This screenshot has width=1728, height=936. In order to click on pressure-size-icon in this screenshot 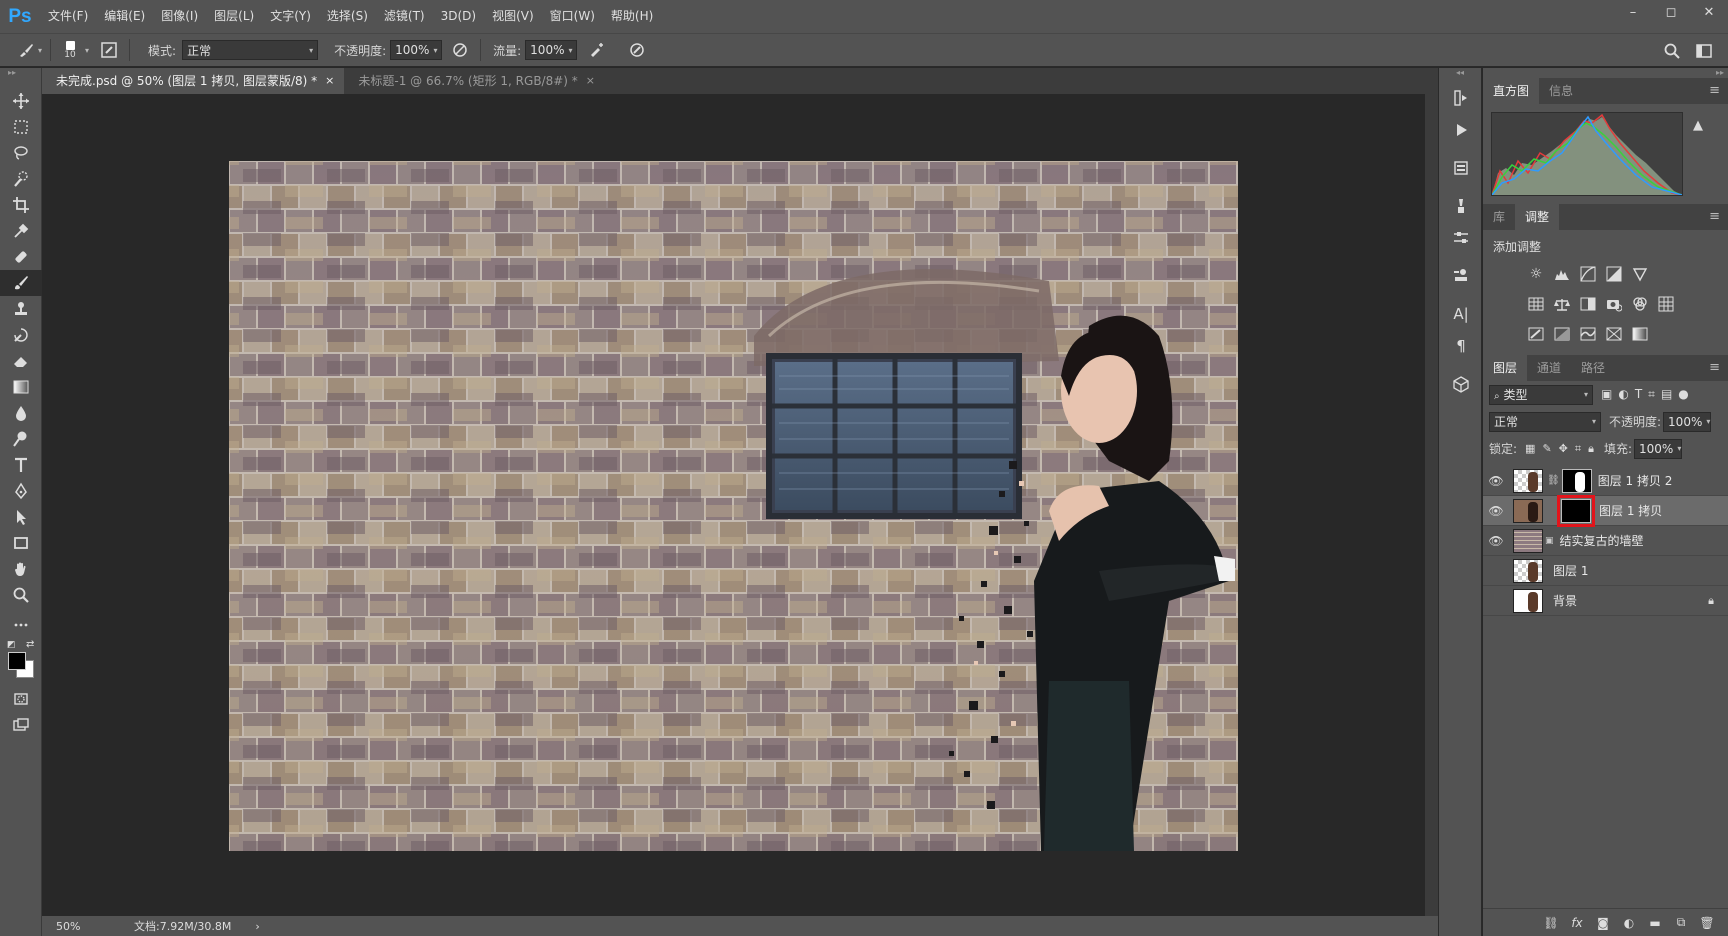, I will do `click(637, 50)`.